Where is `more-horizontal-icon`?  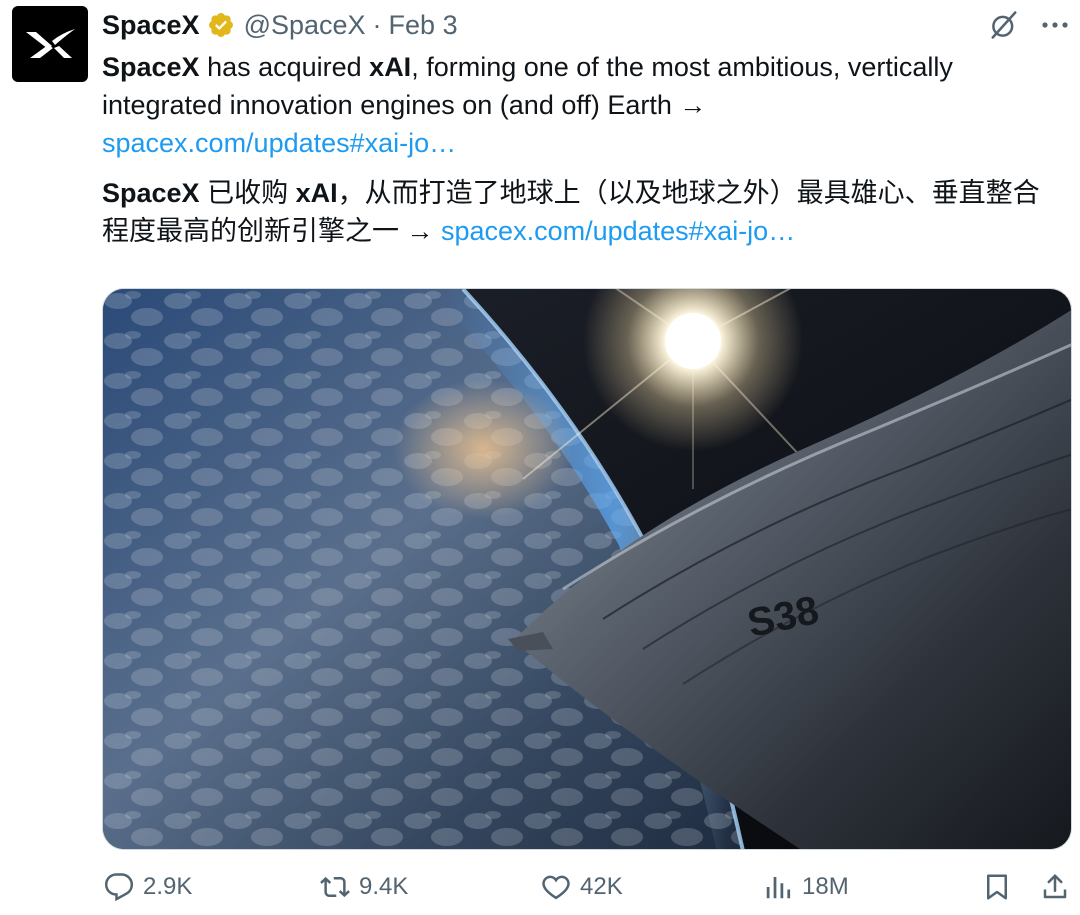 more-horizontal-icon is located at coordinates (1055, 25).